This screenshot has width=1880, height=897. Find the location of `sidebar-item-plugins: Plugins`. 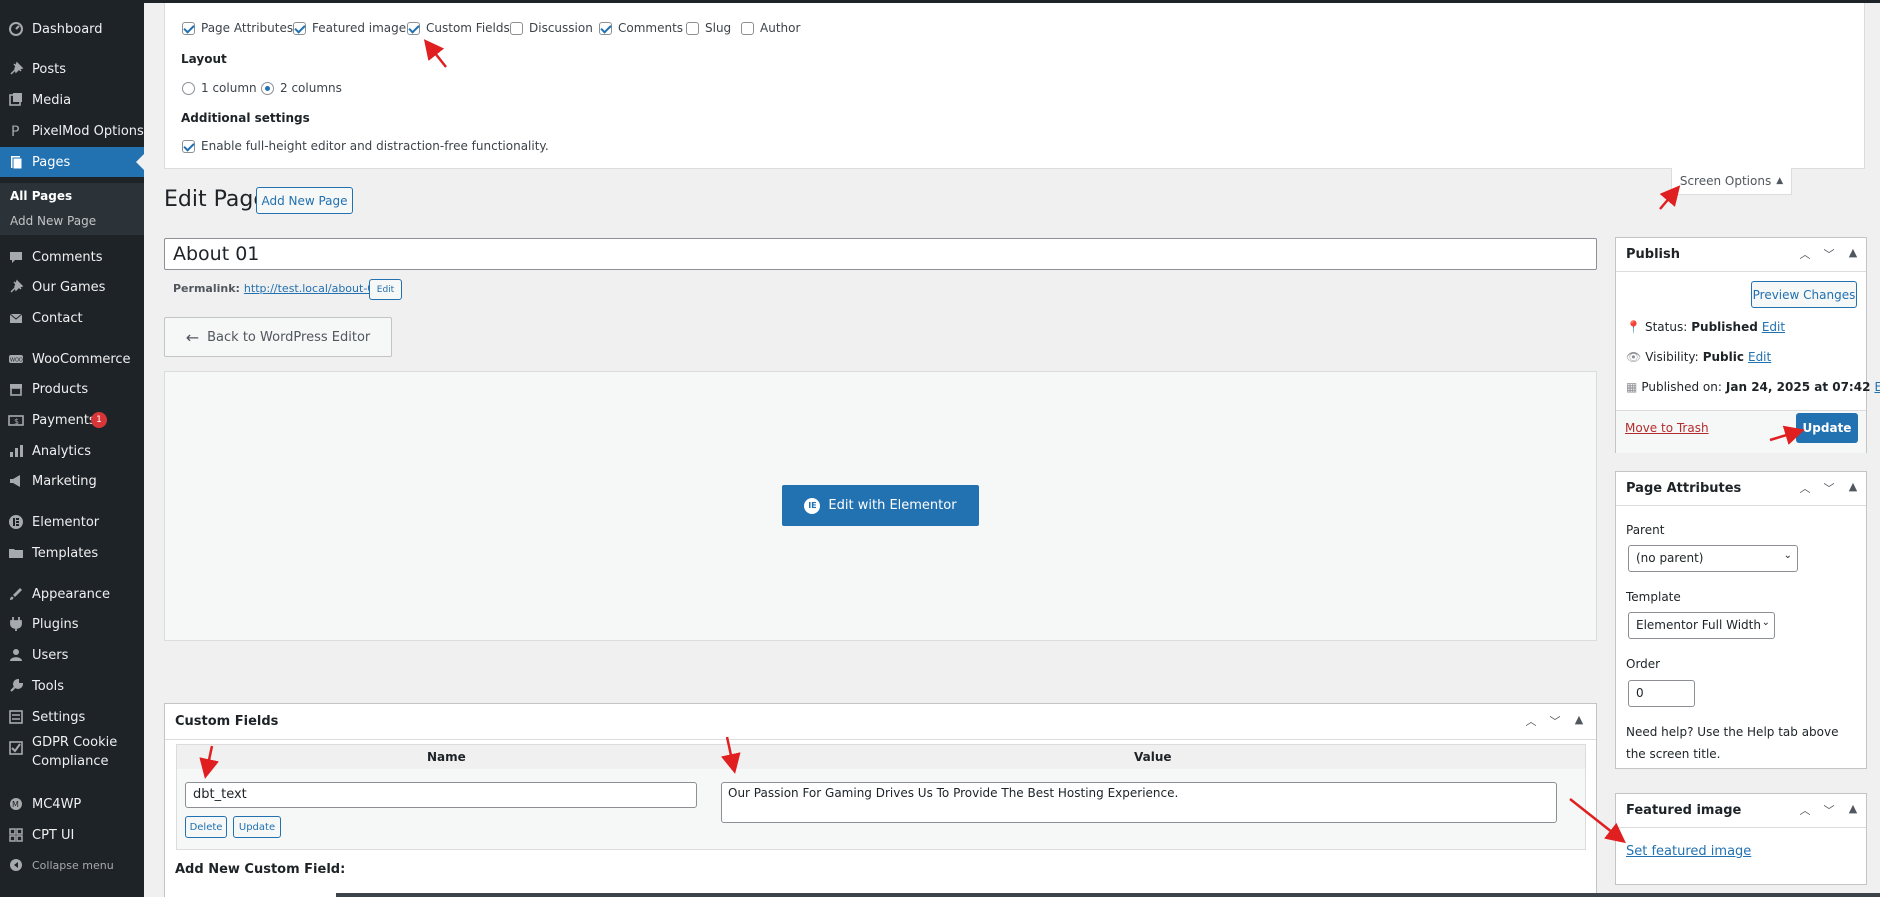

sidebar-item-plugins: Plugins is located at coordinates (72, 624).